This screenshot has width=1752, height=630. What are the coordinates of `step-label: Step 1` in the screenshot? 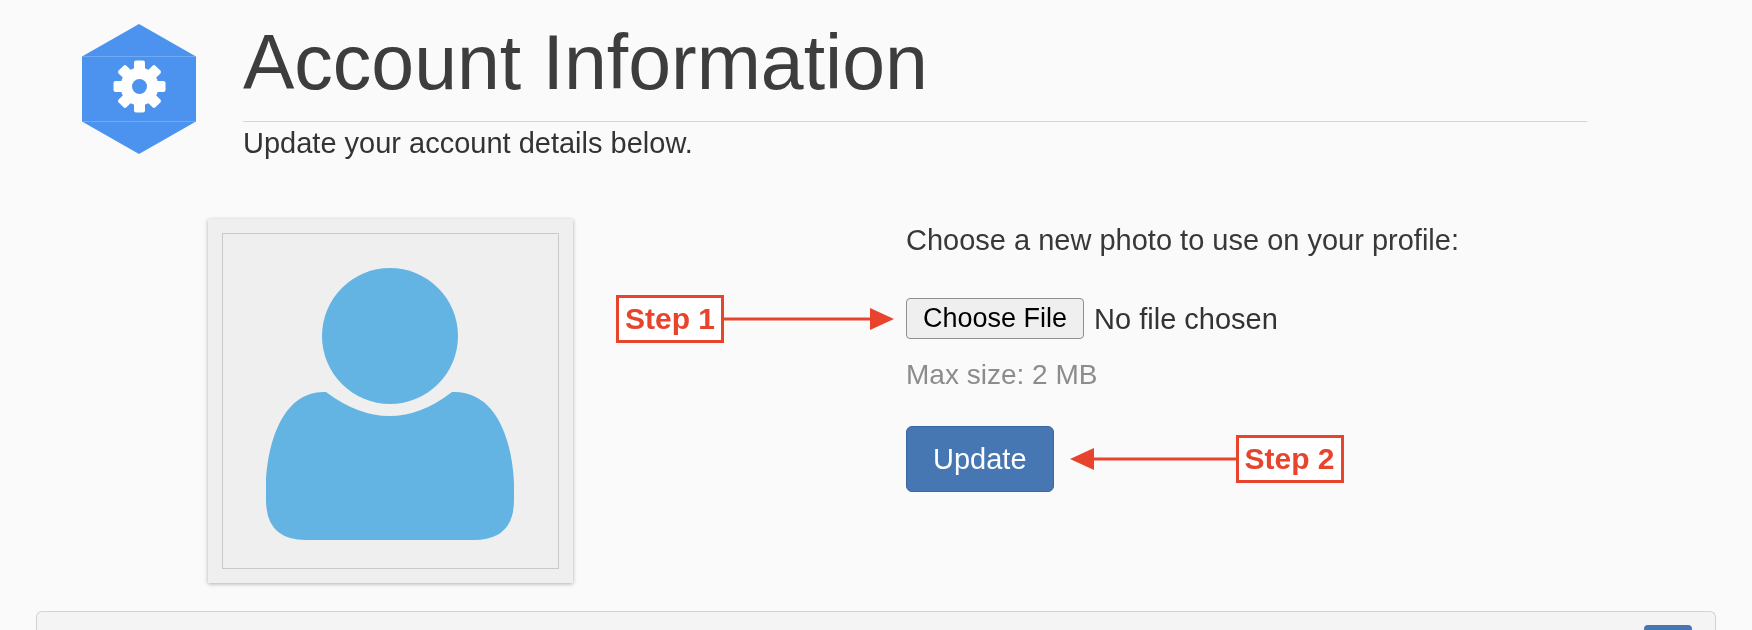 It's located at (670, 318).